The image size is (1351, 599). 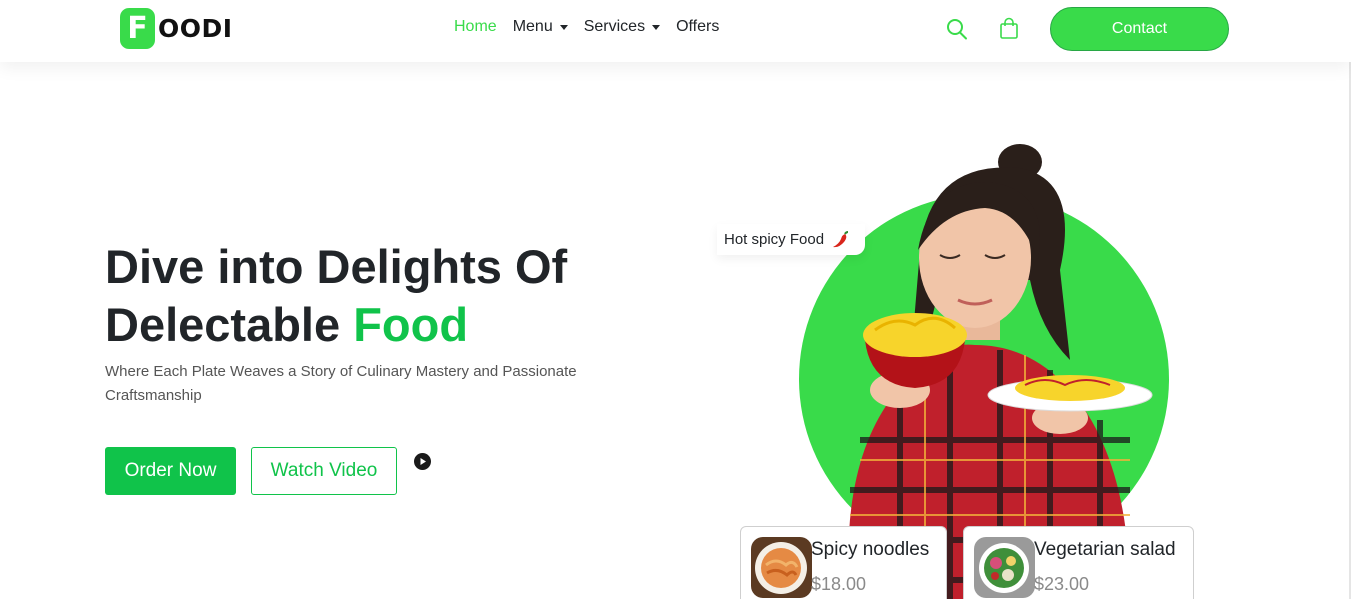 I want to click on order-now-button: Order Now, so click(x=170, y=471).